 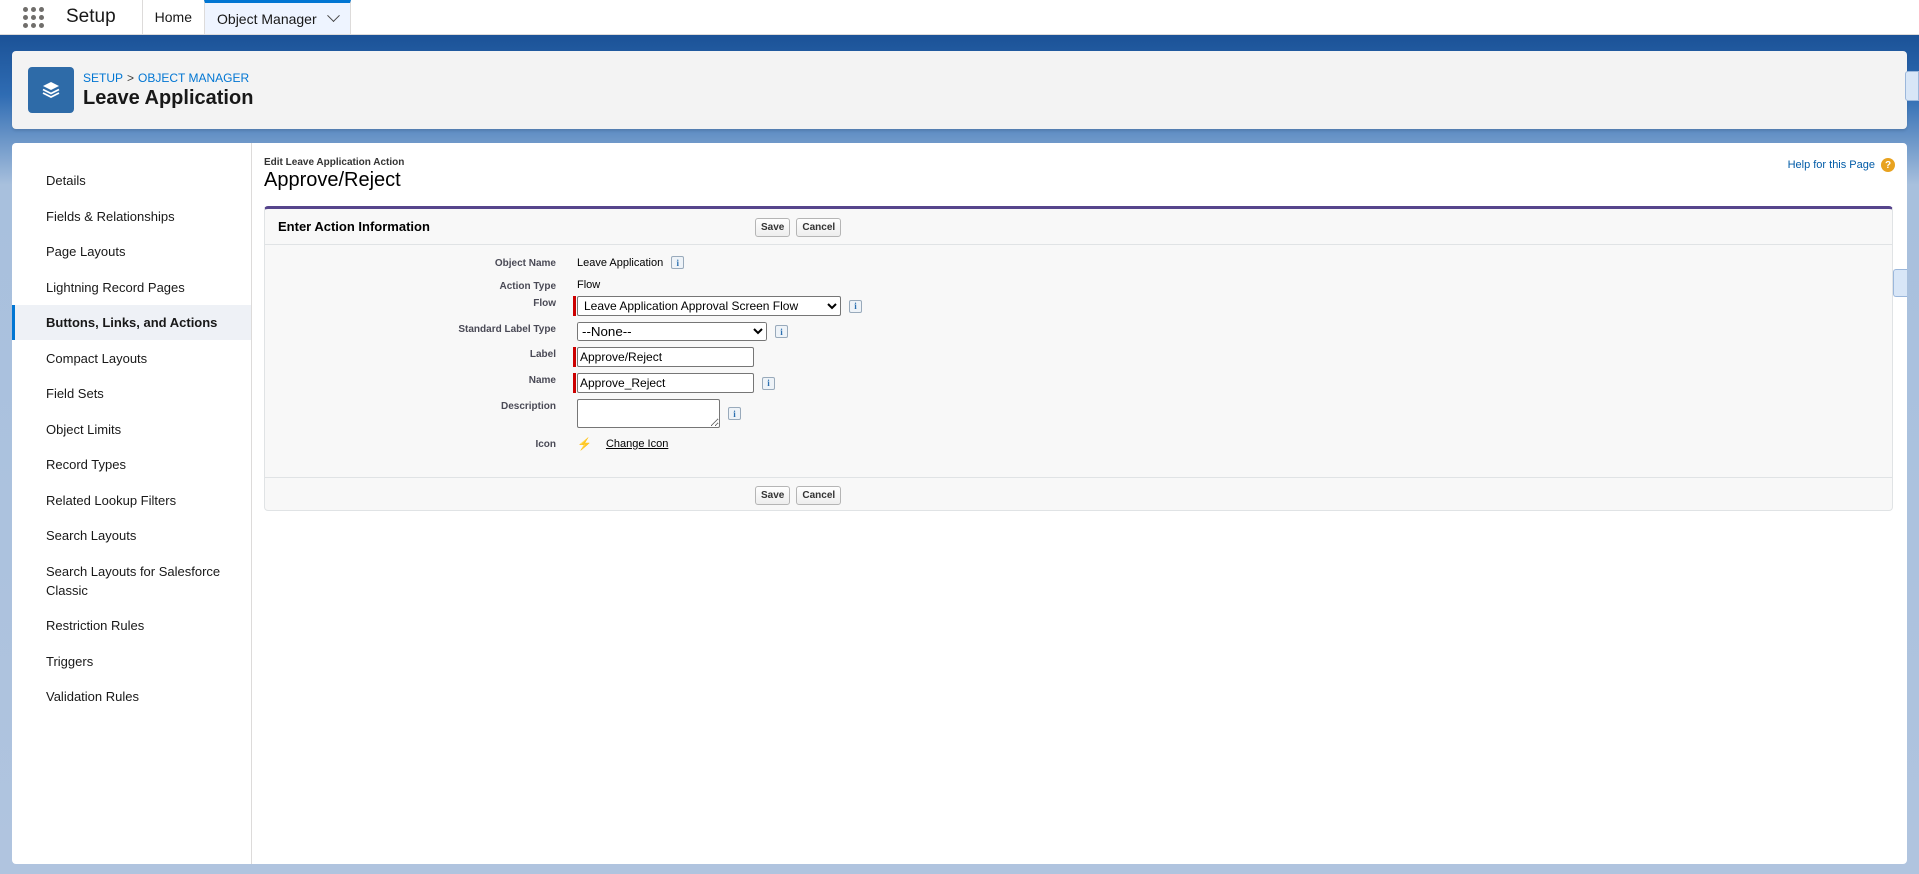 I want to click on description-row: Description i, so click(x=503, y=413).